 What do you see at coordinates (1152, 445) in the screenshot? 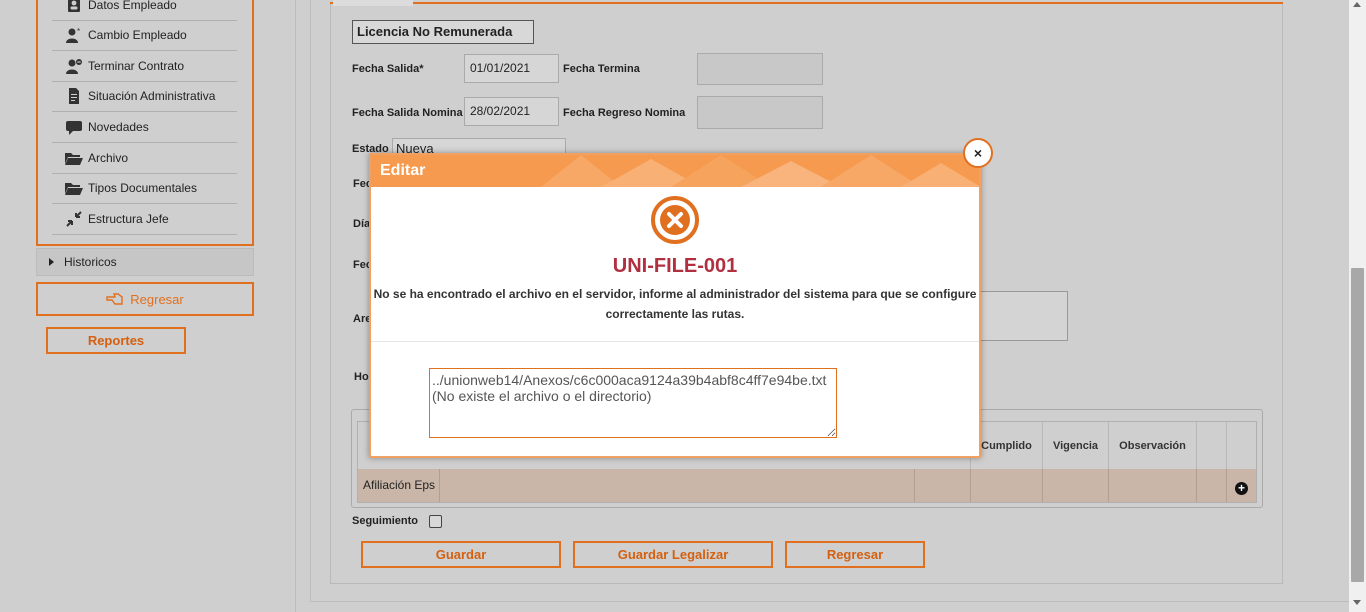
I see `column-header-observacion: Observación` at bounding box center [1152, 445].